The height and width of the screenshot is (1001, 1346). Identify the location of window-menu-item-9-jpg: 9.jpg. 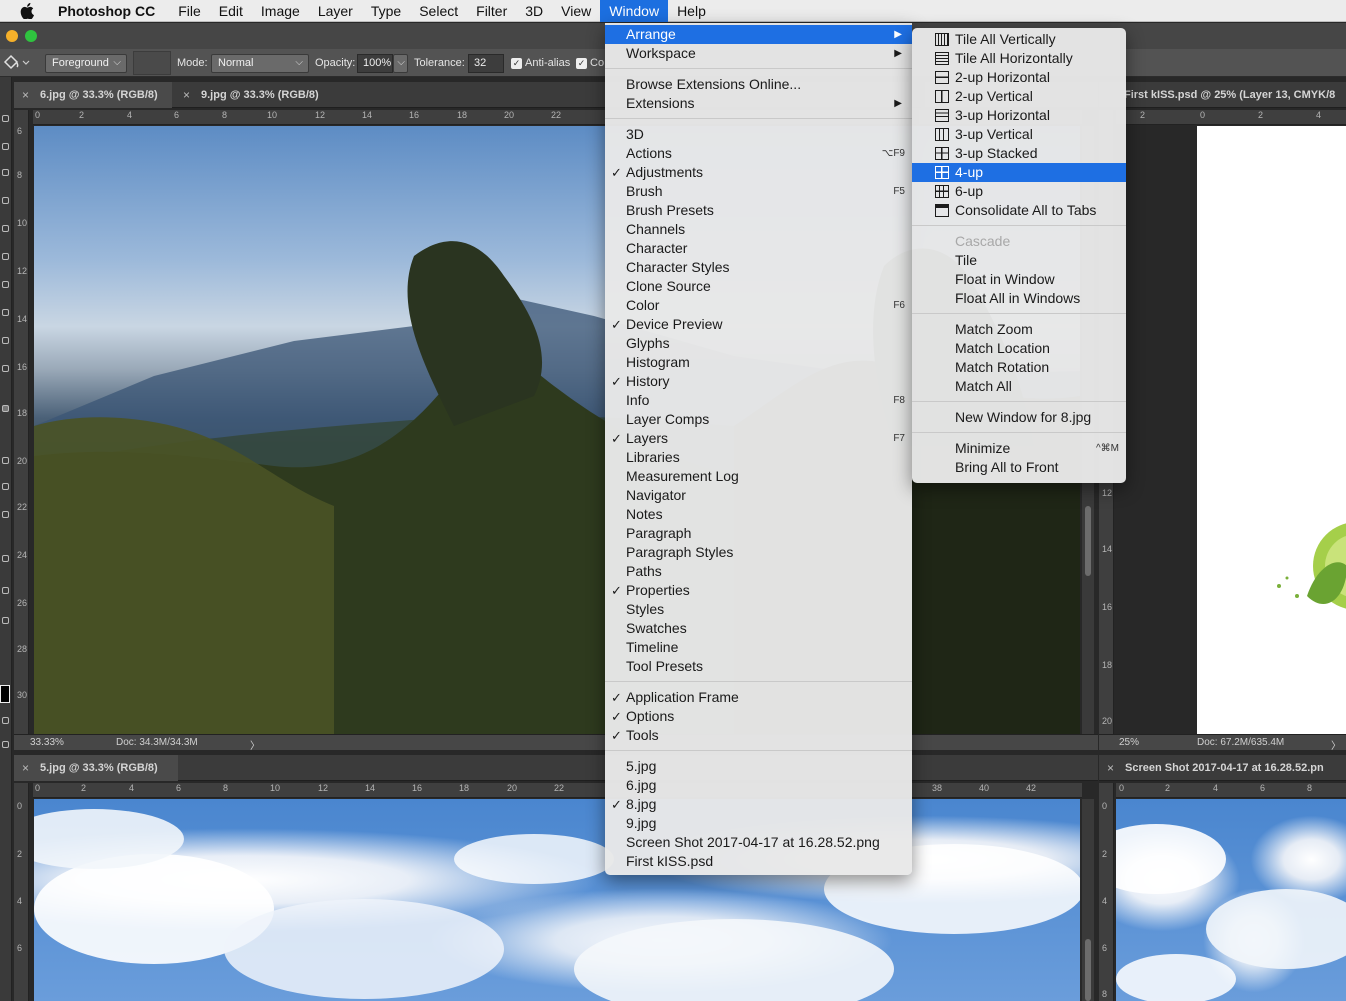
(758, 823).